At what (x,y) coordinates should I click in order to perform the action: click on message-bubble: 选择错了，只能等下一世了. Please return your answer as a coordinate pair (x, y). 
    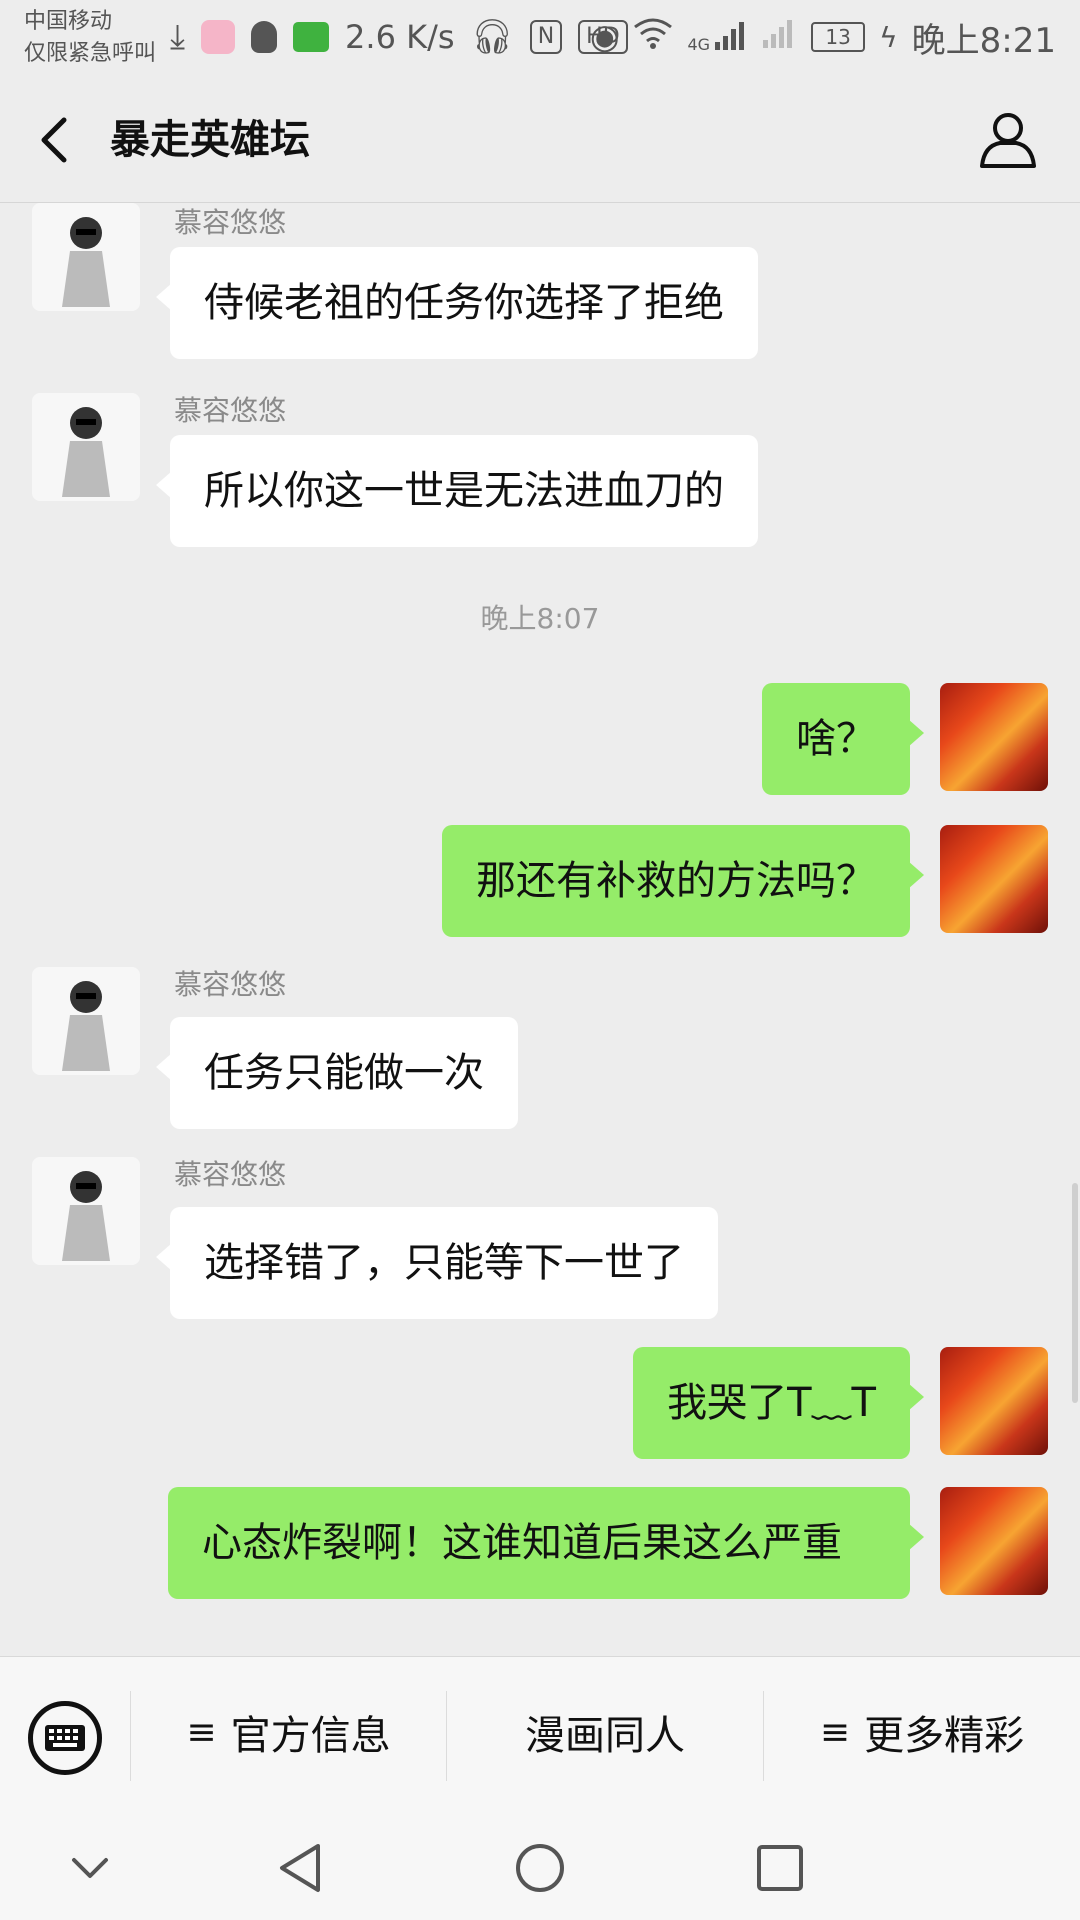
    Looking at the image, I should click on (437, 1263).